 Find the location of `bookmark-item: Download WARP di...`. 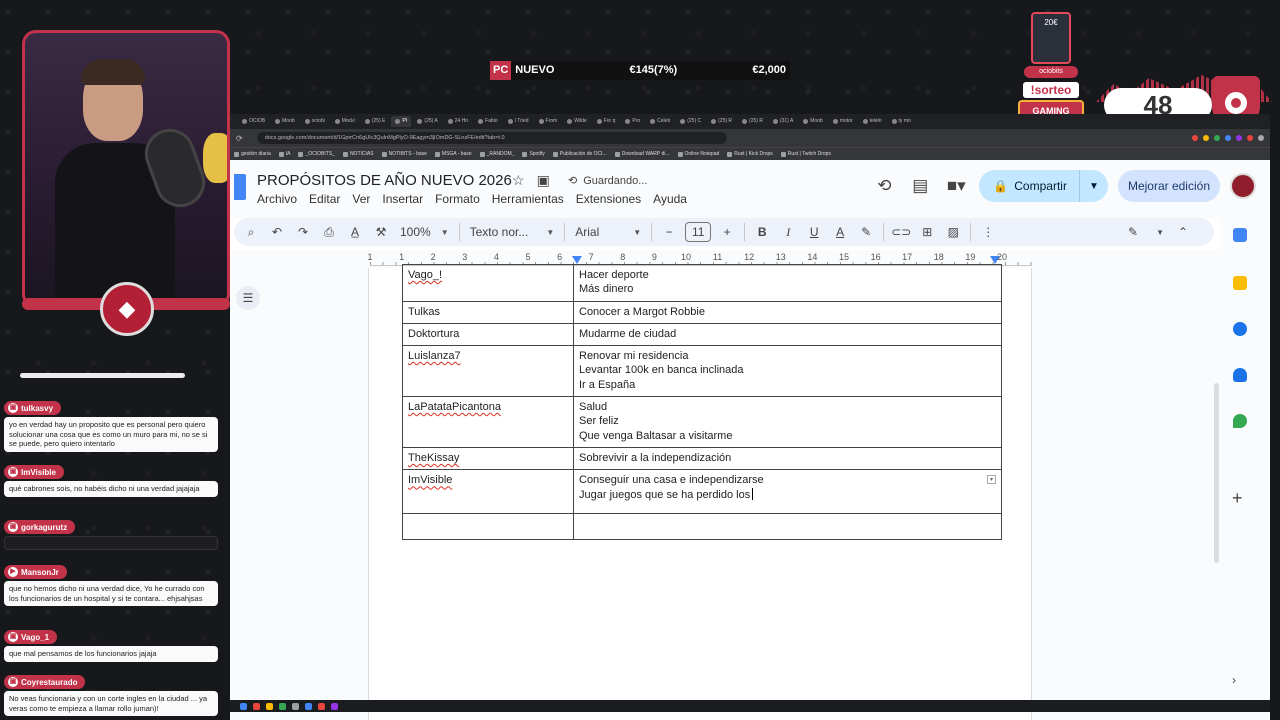

bookmark-item: Download WARP di... is located at coordinates (642, 154).